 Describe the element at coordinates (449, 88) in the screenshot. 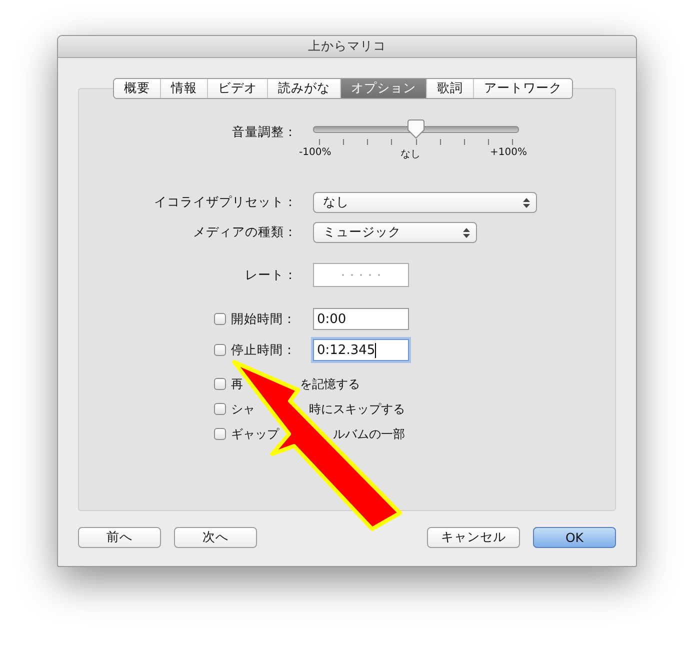

I see `tab: 歌詞` at that location.